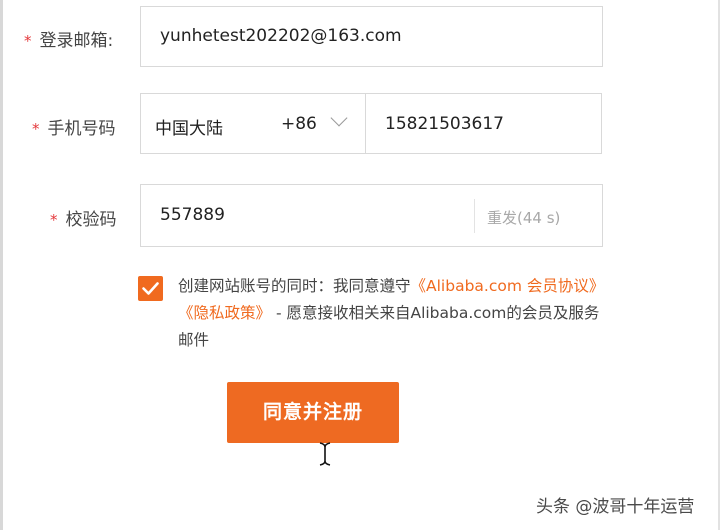  Describe the element at coordinates (444, 124) in the screenshot. I see `phone-value: 15821503617` at that location.